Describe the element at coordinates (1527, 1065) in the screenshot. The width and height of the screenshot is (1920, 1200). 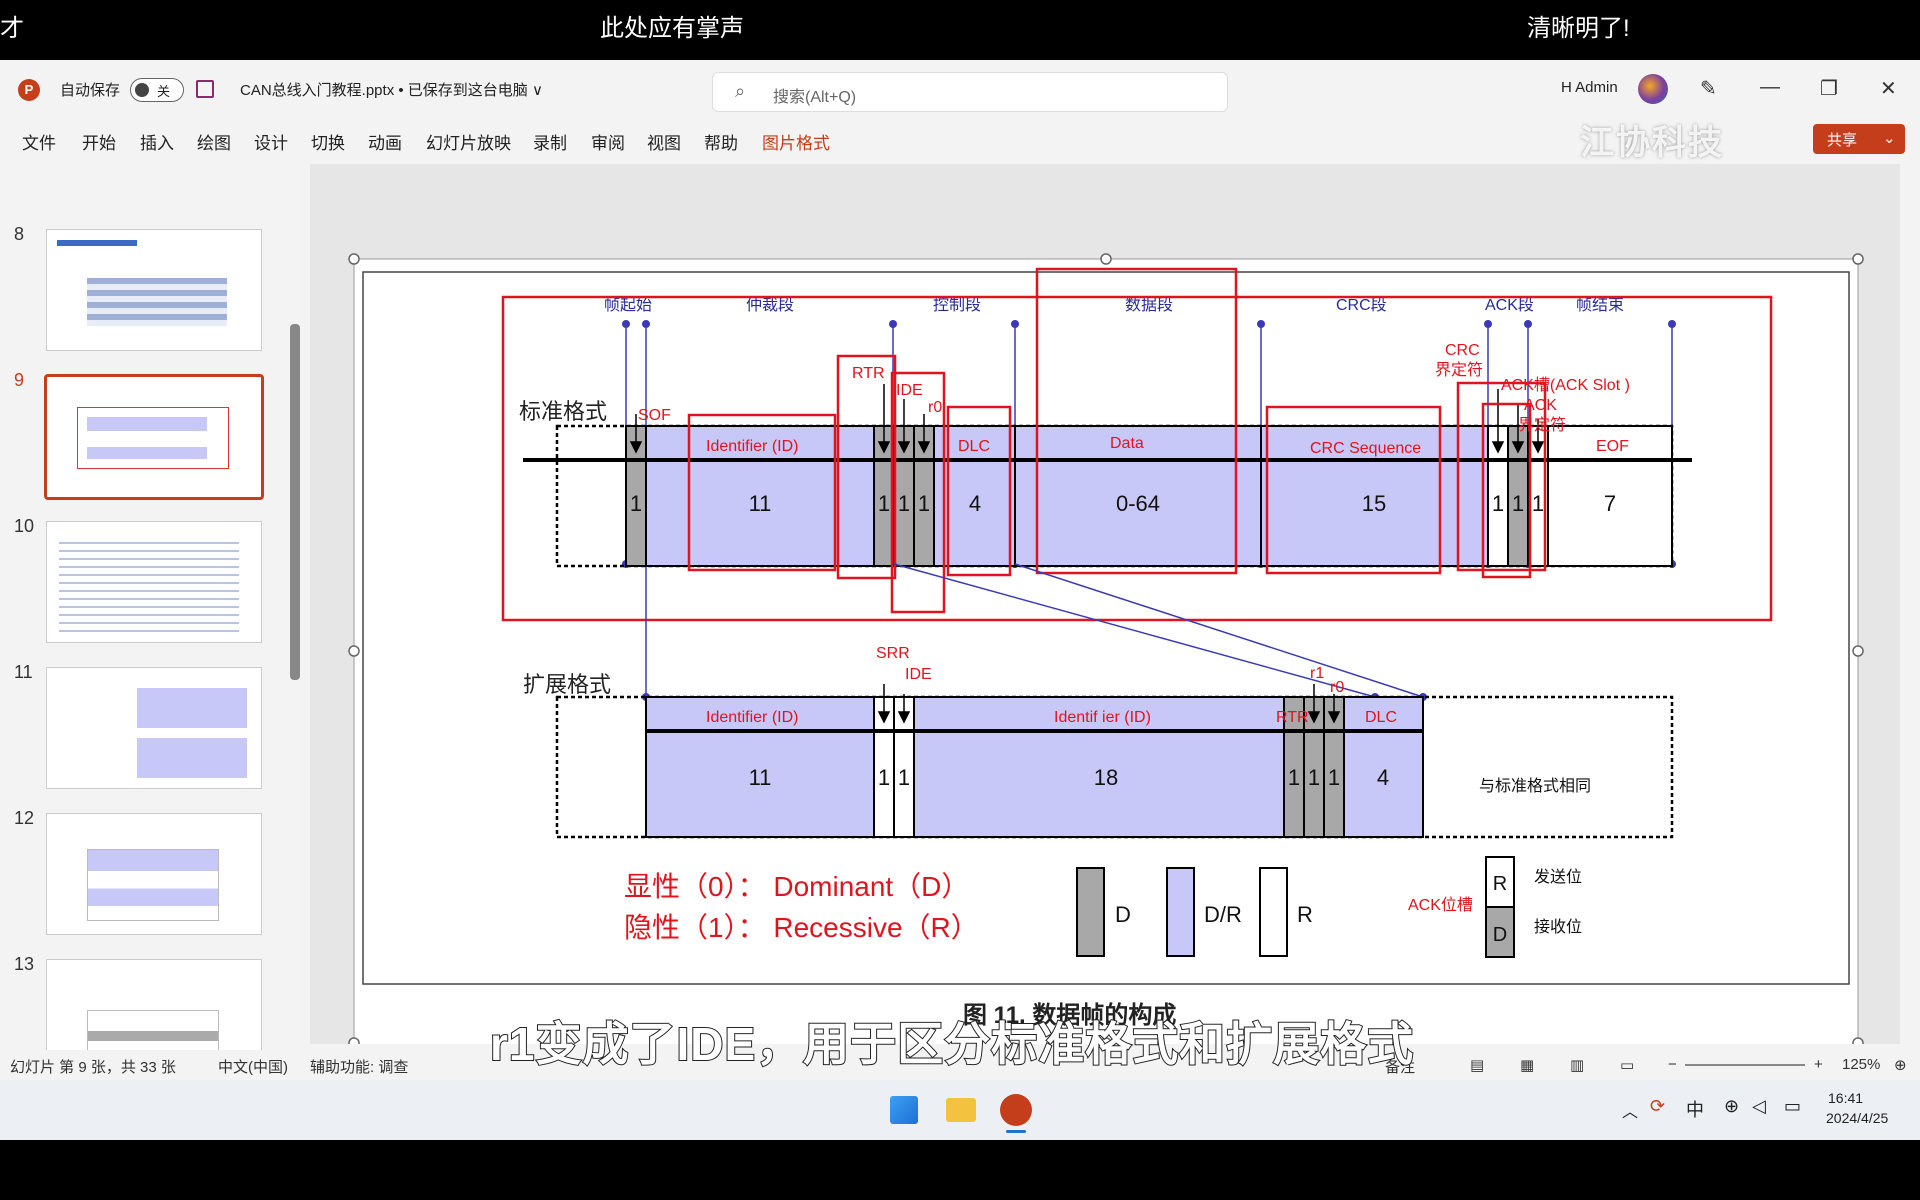
I see `slide-sorter-icon: ▦` at that location.